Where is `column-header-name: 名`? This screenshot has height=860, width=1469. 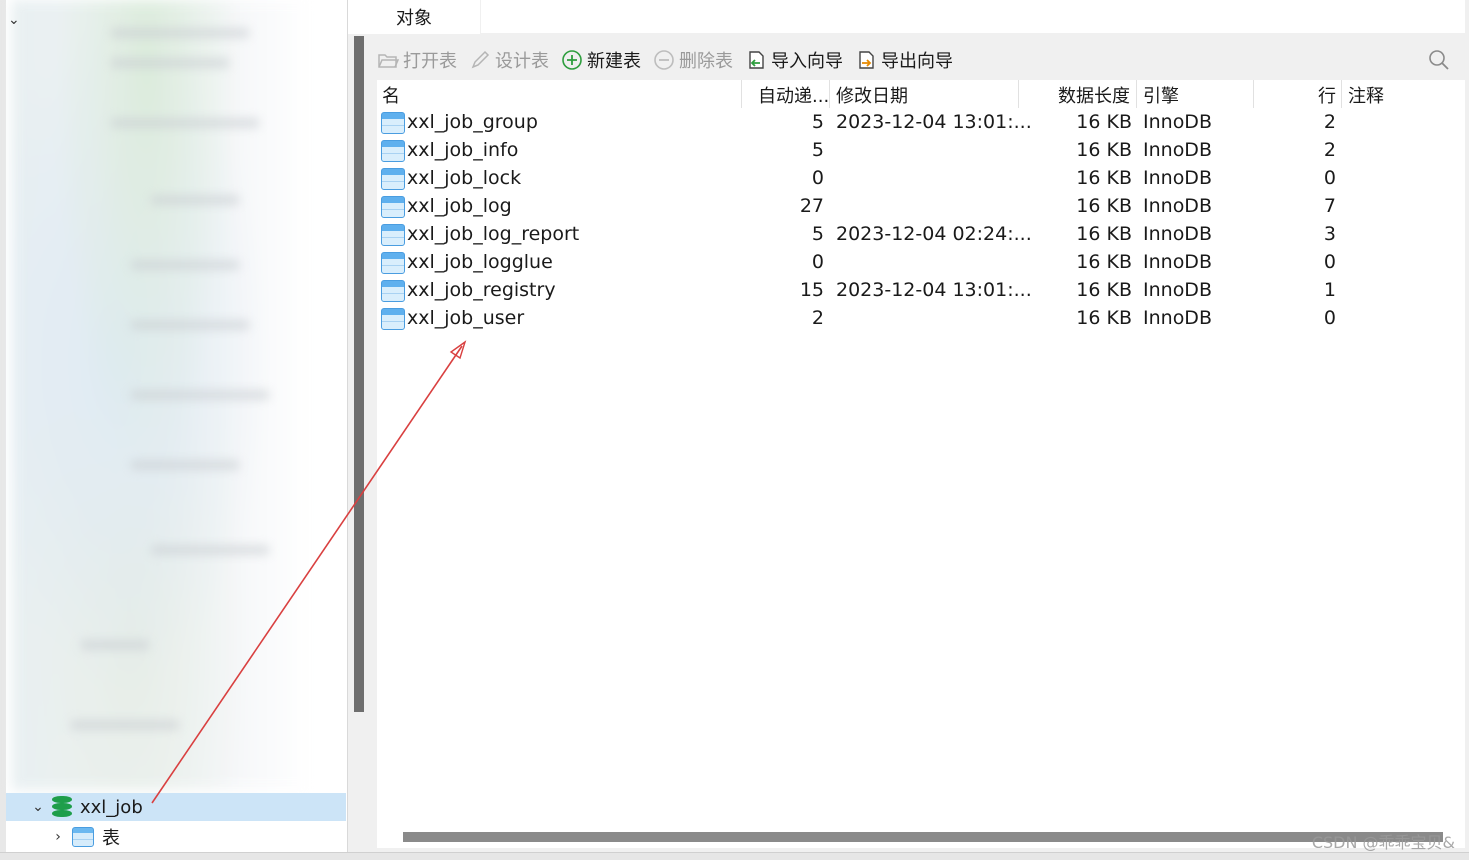
column-header-name: 名 is located at coordinates (391, 95).